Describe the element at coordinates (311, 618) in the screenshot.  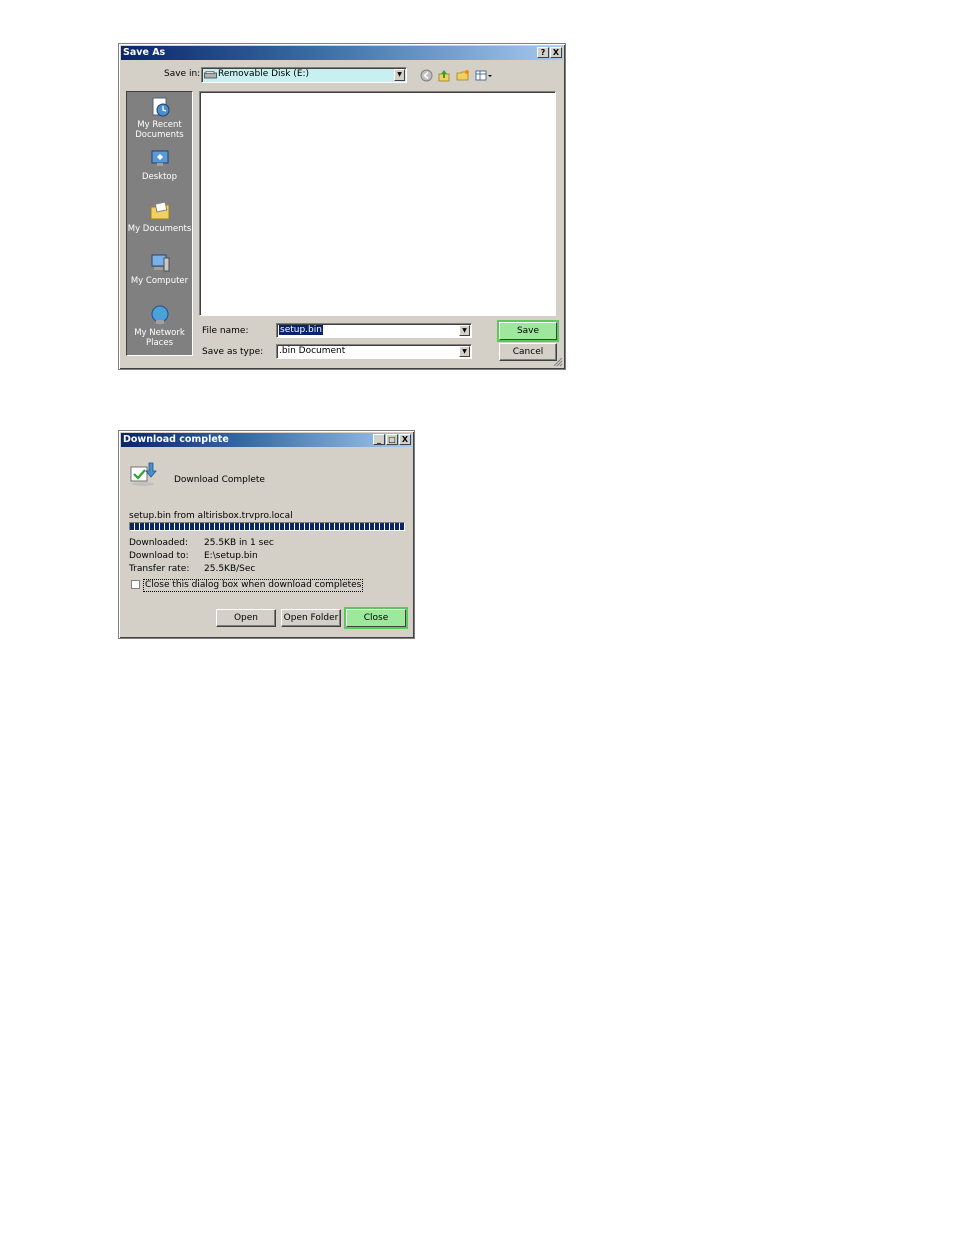
I see `open-folder-button: Open Folder` at that location.